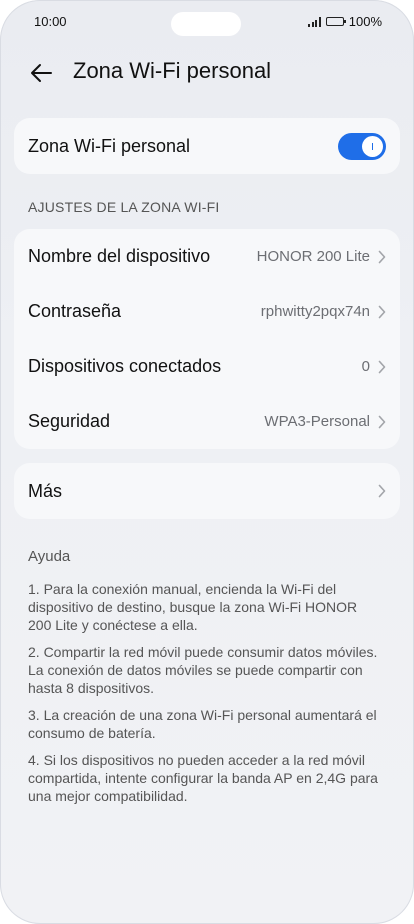 The height and width of the screenshot is (924, 414). What do you see at coordinates (365, 21) in the screenshot?
I see `battery-percent: 100%` at bounding box center [365, 21].